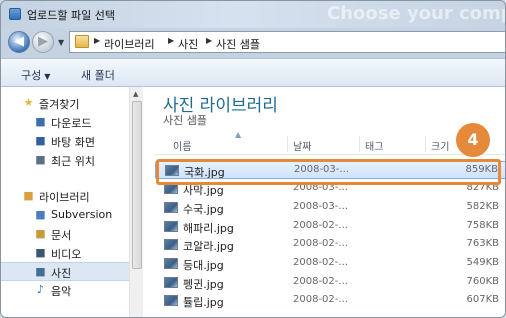  What do you see at coordinates (203, 284) in the screenshot?
I see `file-name: 펭귄.jpg` at bounding box center [203, 284].